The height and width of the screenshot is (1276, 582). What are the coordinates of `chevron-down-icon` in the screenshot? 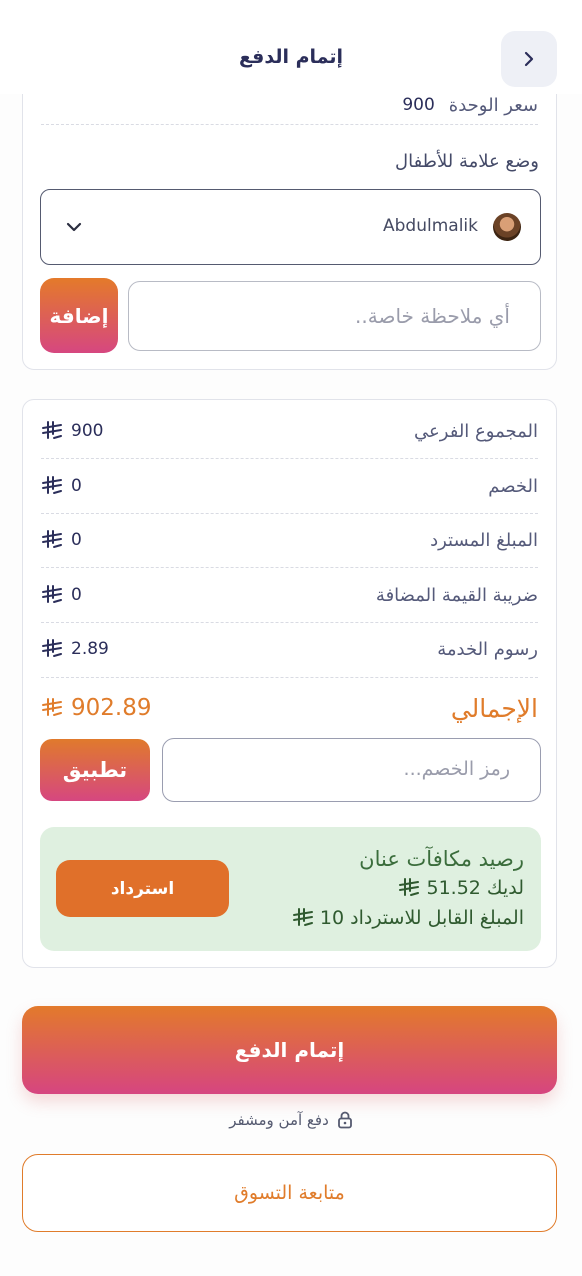 It's located at (74, 227).